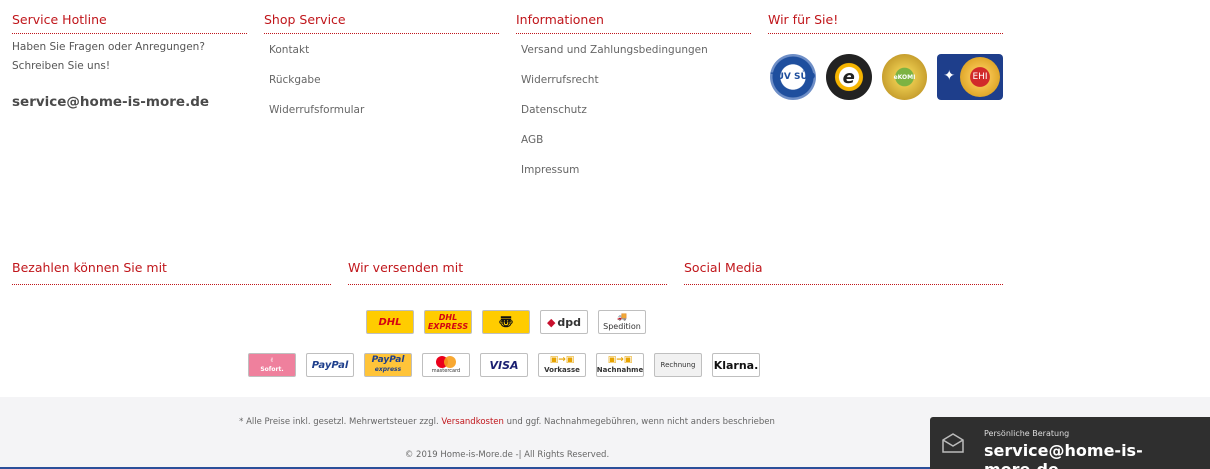 This screenshot has height=469, width=1210. I want to click on service-hotline-title: Service Hotline, so click(129, 23).